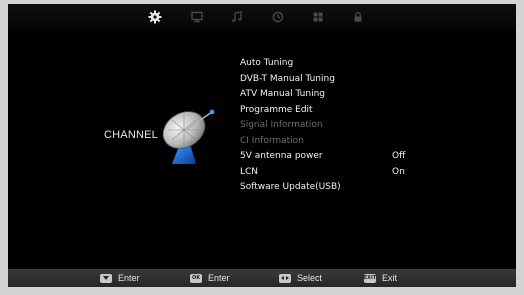 The height and width of the screenshot is (295, 524). I want to click on menu-item-label: 5V antenna power, so click(281, 156).